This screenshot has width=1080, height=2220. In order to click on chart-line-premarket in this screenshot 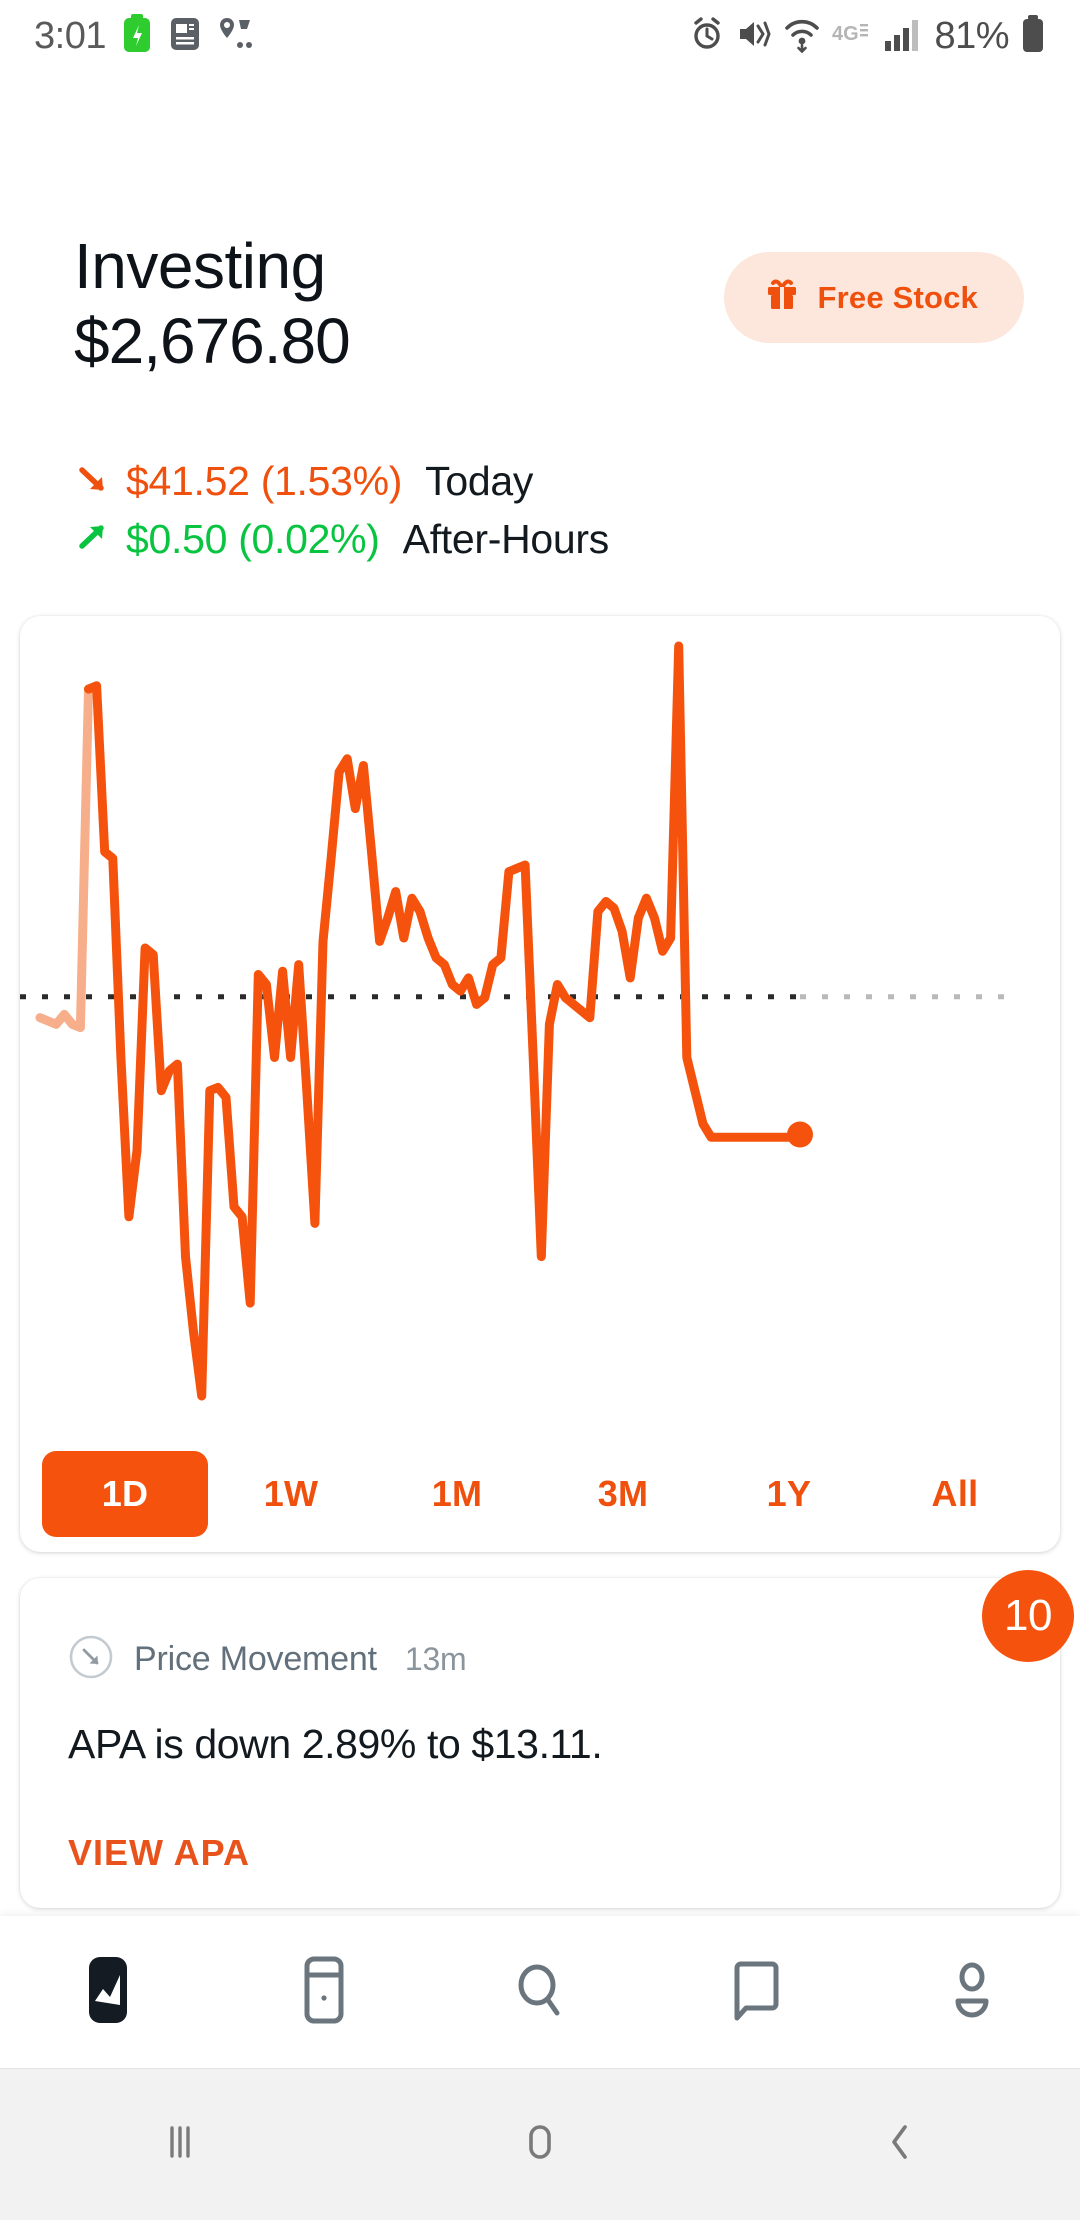, I will do `click(64, 858)`.